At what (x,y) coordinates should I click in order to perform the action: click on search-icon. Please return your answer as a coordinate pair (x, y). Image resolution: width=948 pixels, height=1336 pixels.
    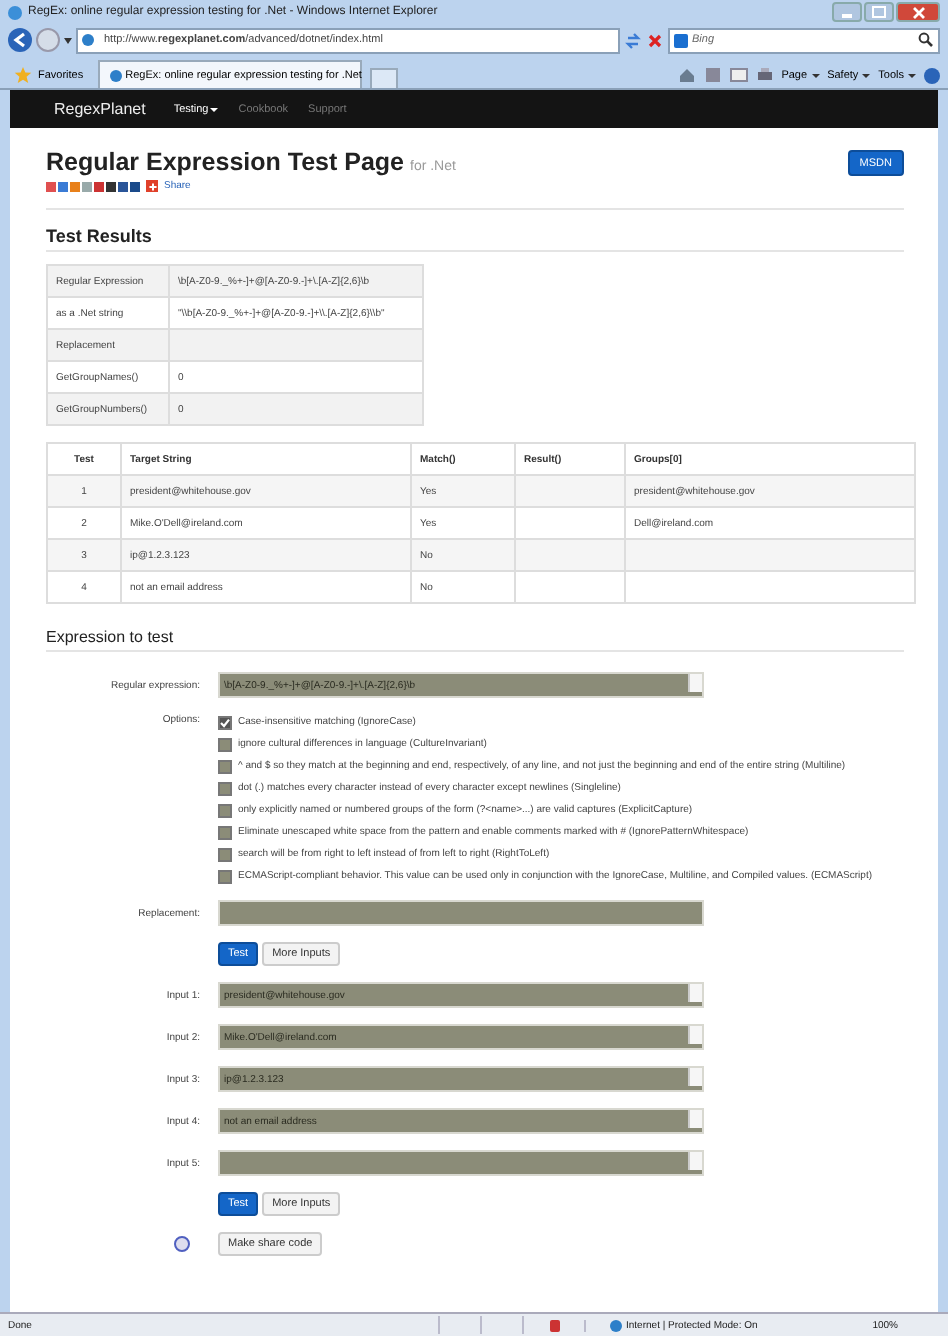
    Looking at the image, I should click on (926, 40).